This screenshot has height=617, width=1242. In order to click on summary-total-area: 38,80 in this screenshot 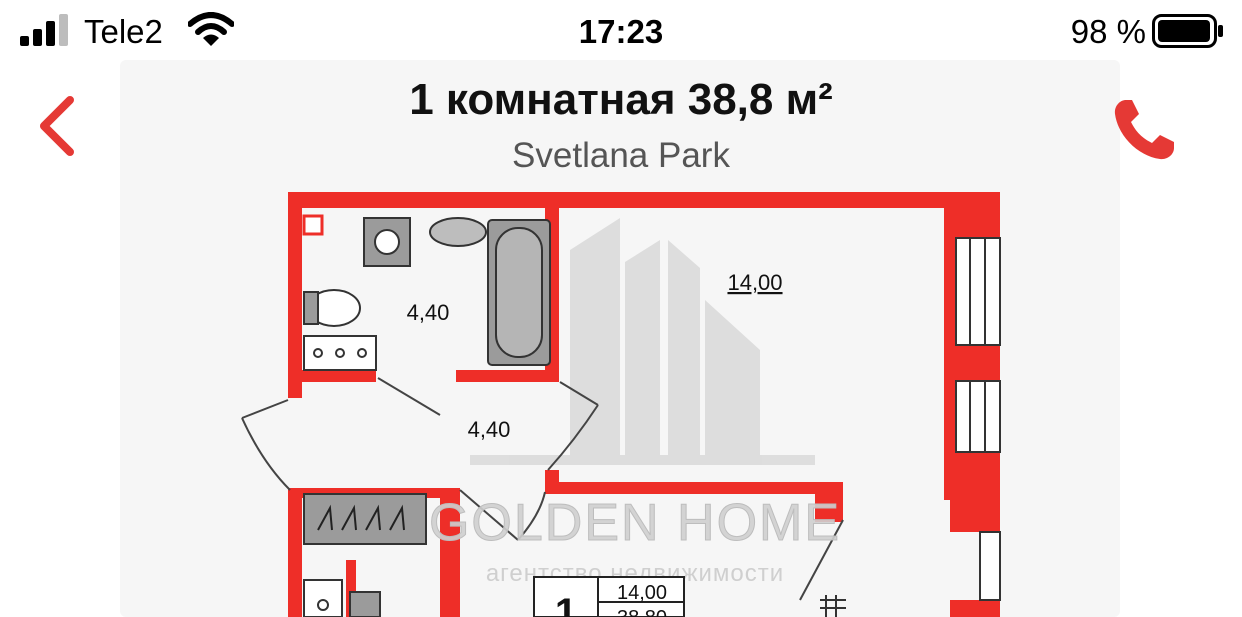, I will do `click(642, 612)`.